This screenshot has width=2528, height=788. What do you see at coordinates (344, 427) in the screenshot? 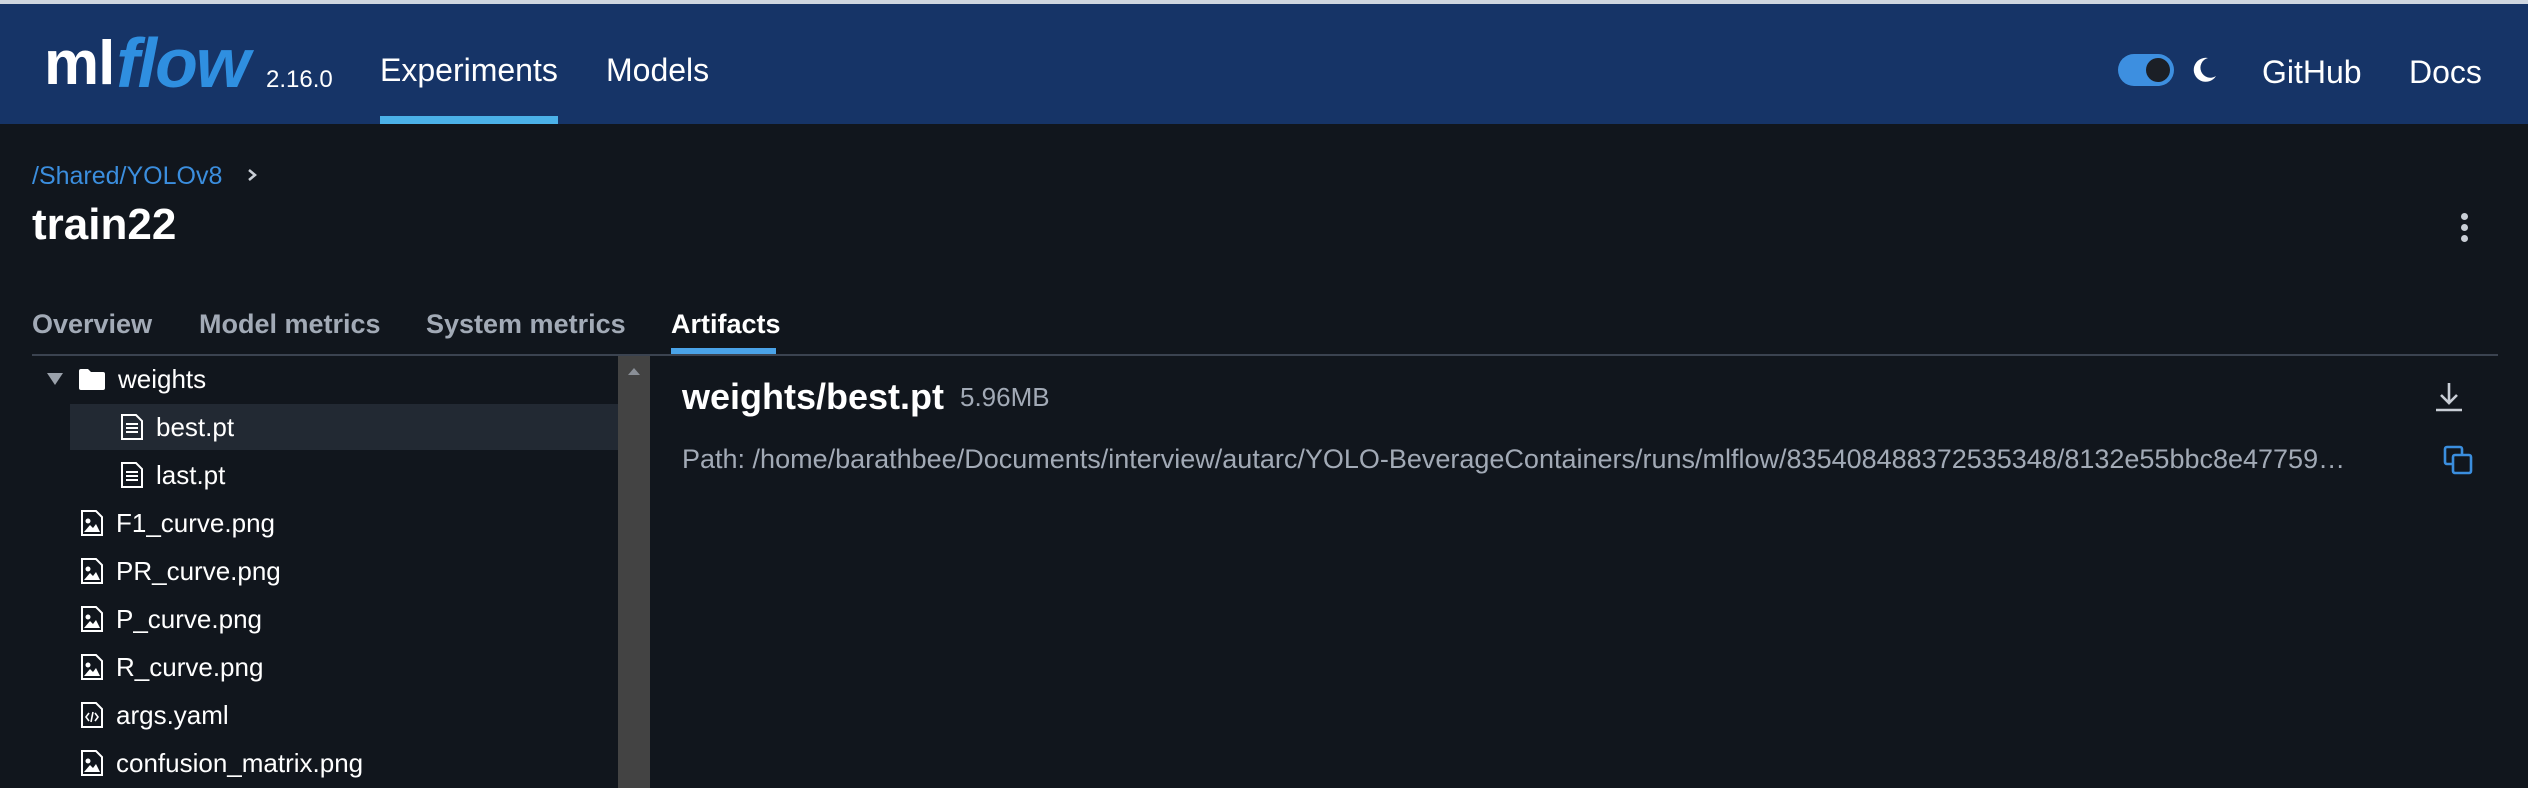
I see `tree-item-best-pt: best.pt` at bounding box center [344, 427].